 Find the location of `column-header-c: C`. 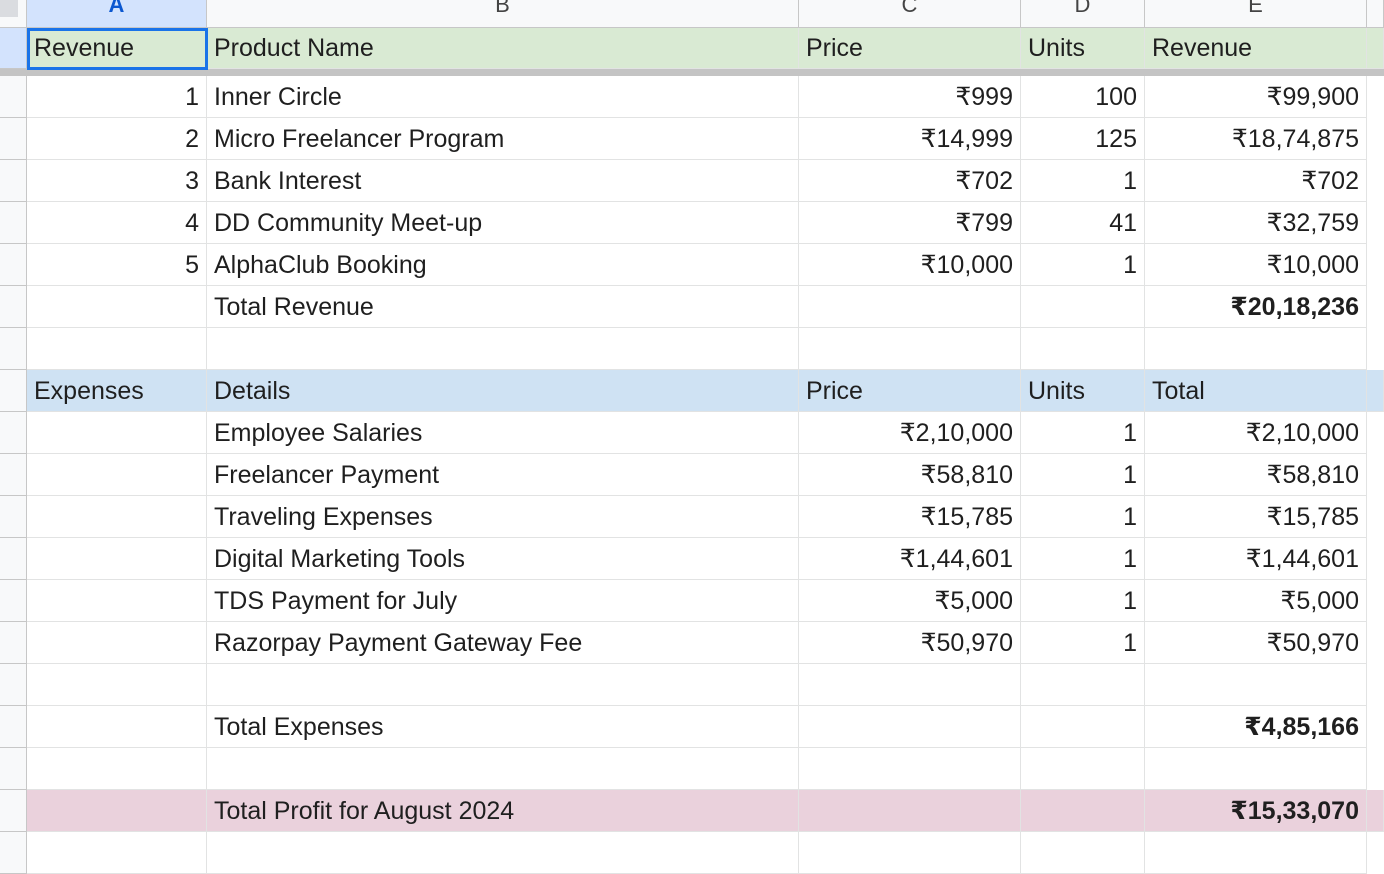

column-header-c: C is located at coordinates (910, 14).